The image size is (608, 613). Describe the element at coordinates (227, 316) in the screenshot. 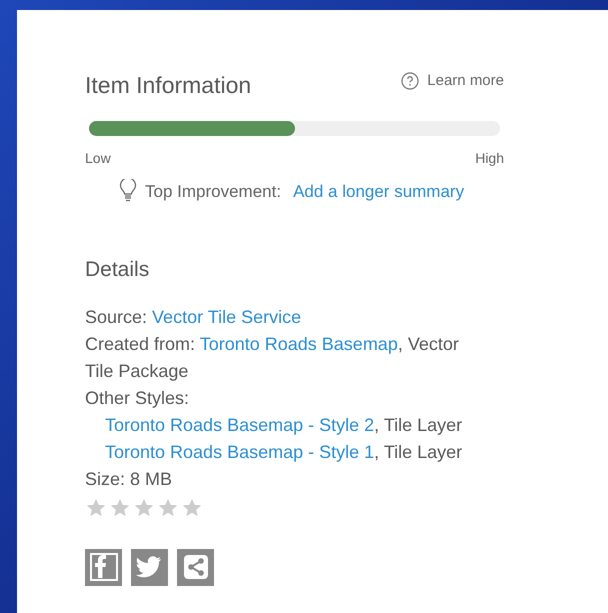

I see `detail-link: Vector Tile Service` at that location.